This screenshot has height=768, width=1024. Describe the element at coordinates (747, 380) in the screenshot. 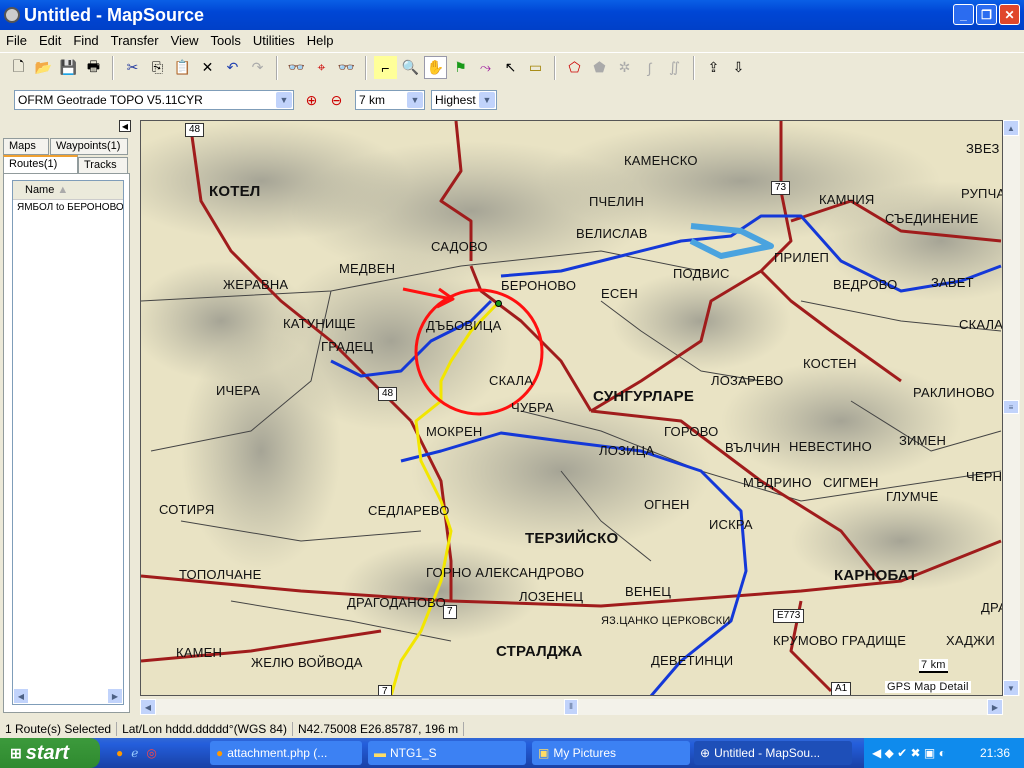

I see `town-label: ЛОЗАРЕВО` at that location.